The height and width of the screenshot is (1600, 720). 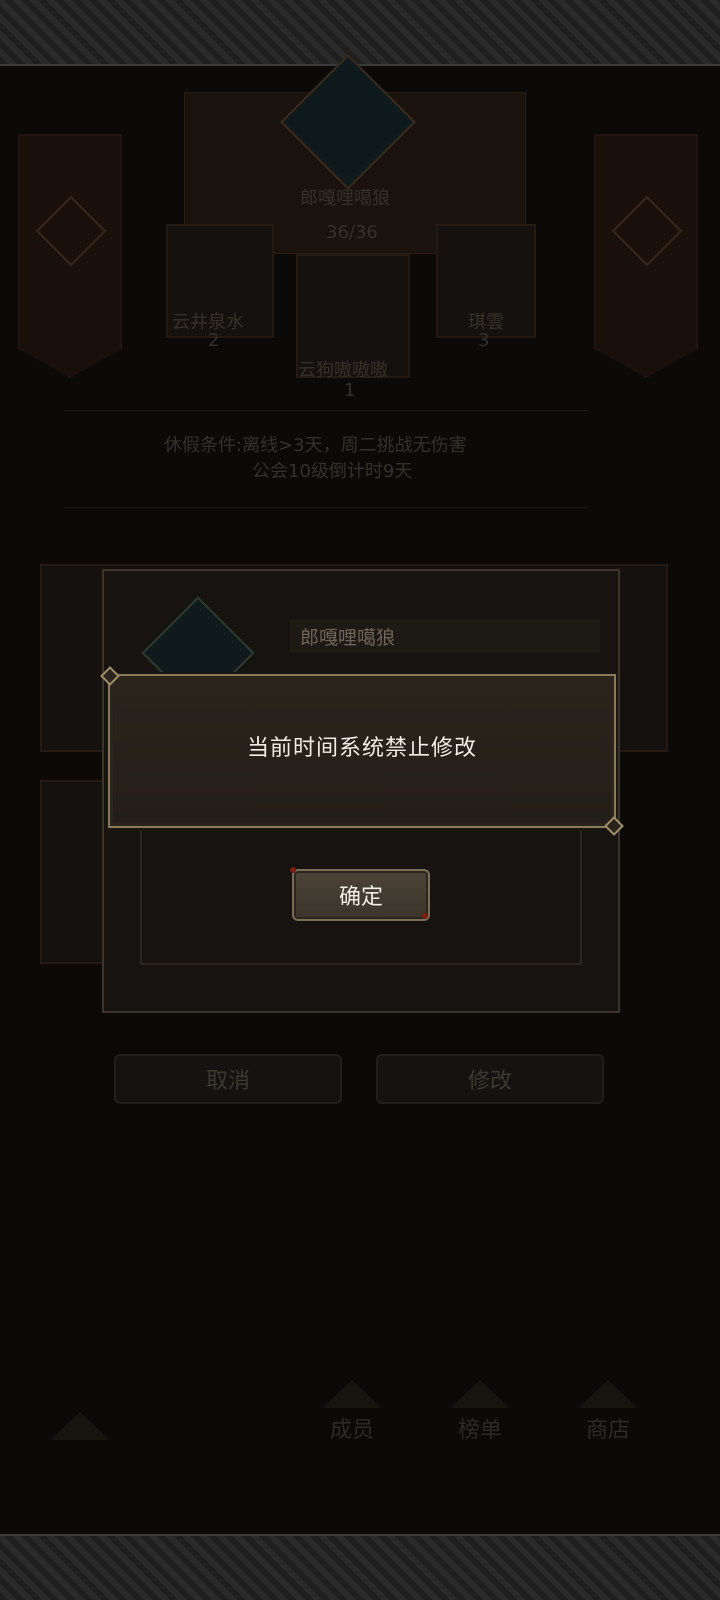 I want to click on member-count: 36/36, so click(x=352, y=232).